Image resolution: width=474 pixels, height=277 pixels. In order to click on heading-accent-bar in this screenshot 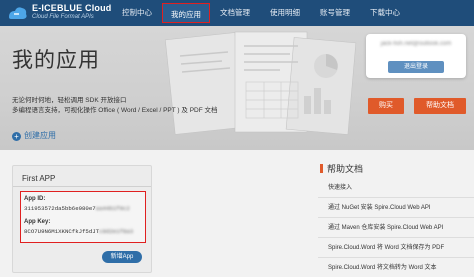, I will do `click(321, 168)`.